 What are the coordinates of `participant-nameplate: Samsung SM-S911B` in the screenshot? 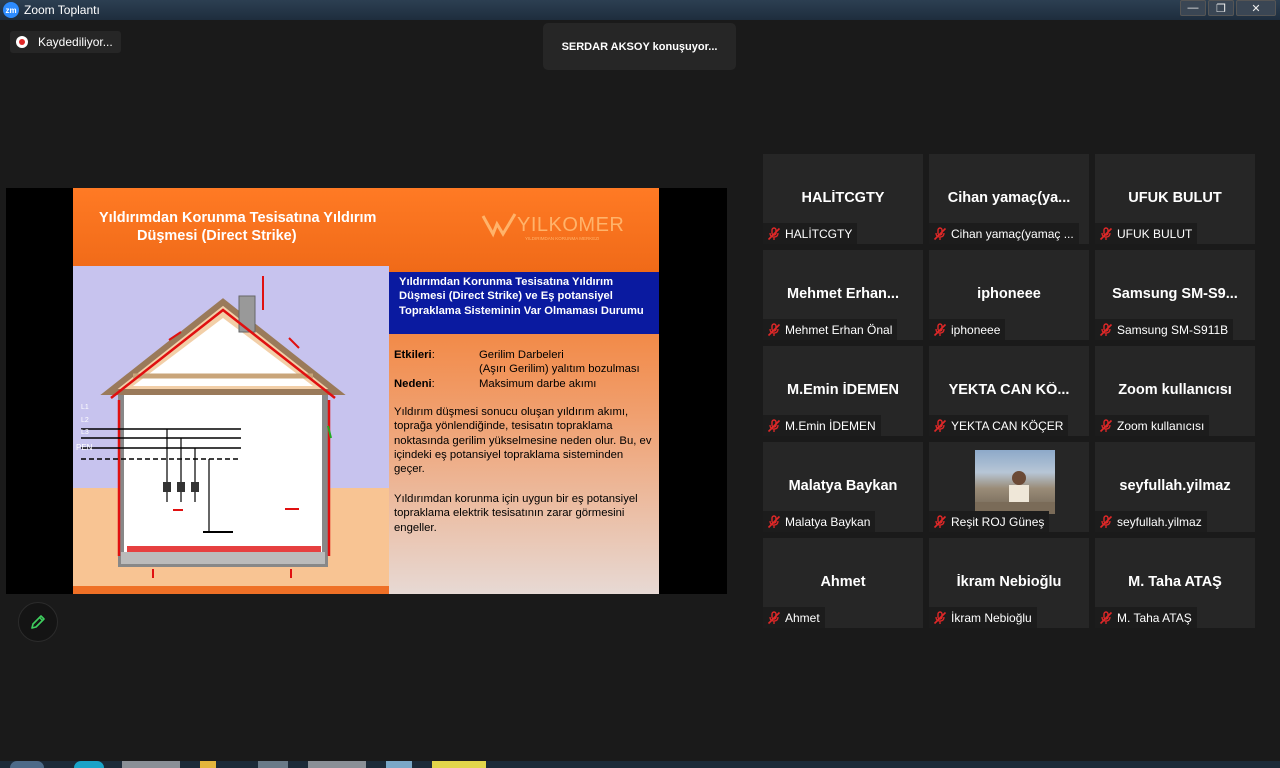 It's located at (1164, 329).